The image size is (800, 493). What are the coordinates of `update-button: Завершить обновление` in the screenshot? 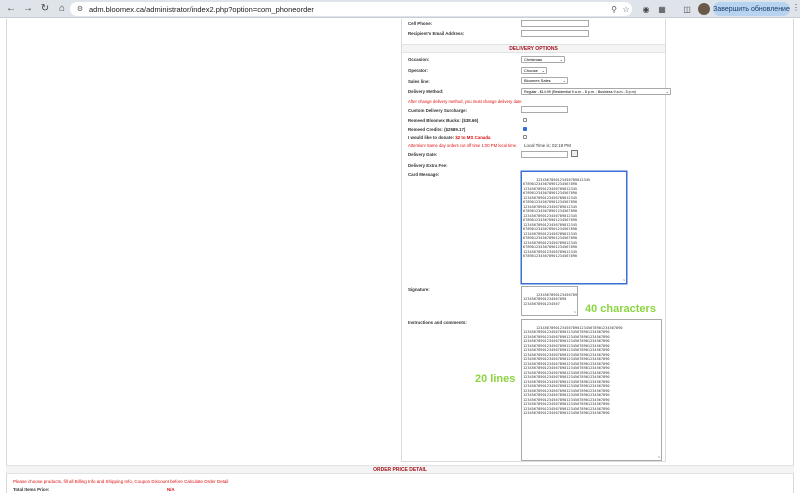 It's located at (751, 9).